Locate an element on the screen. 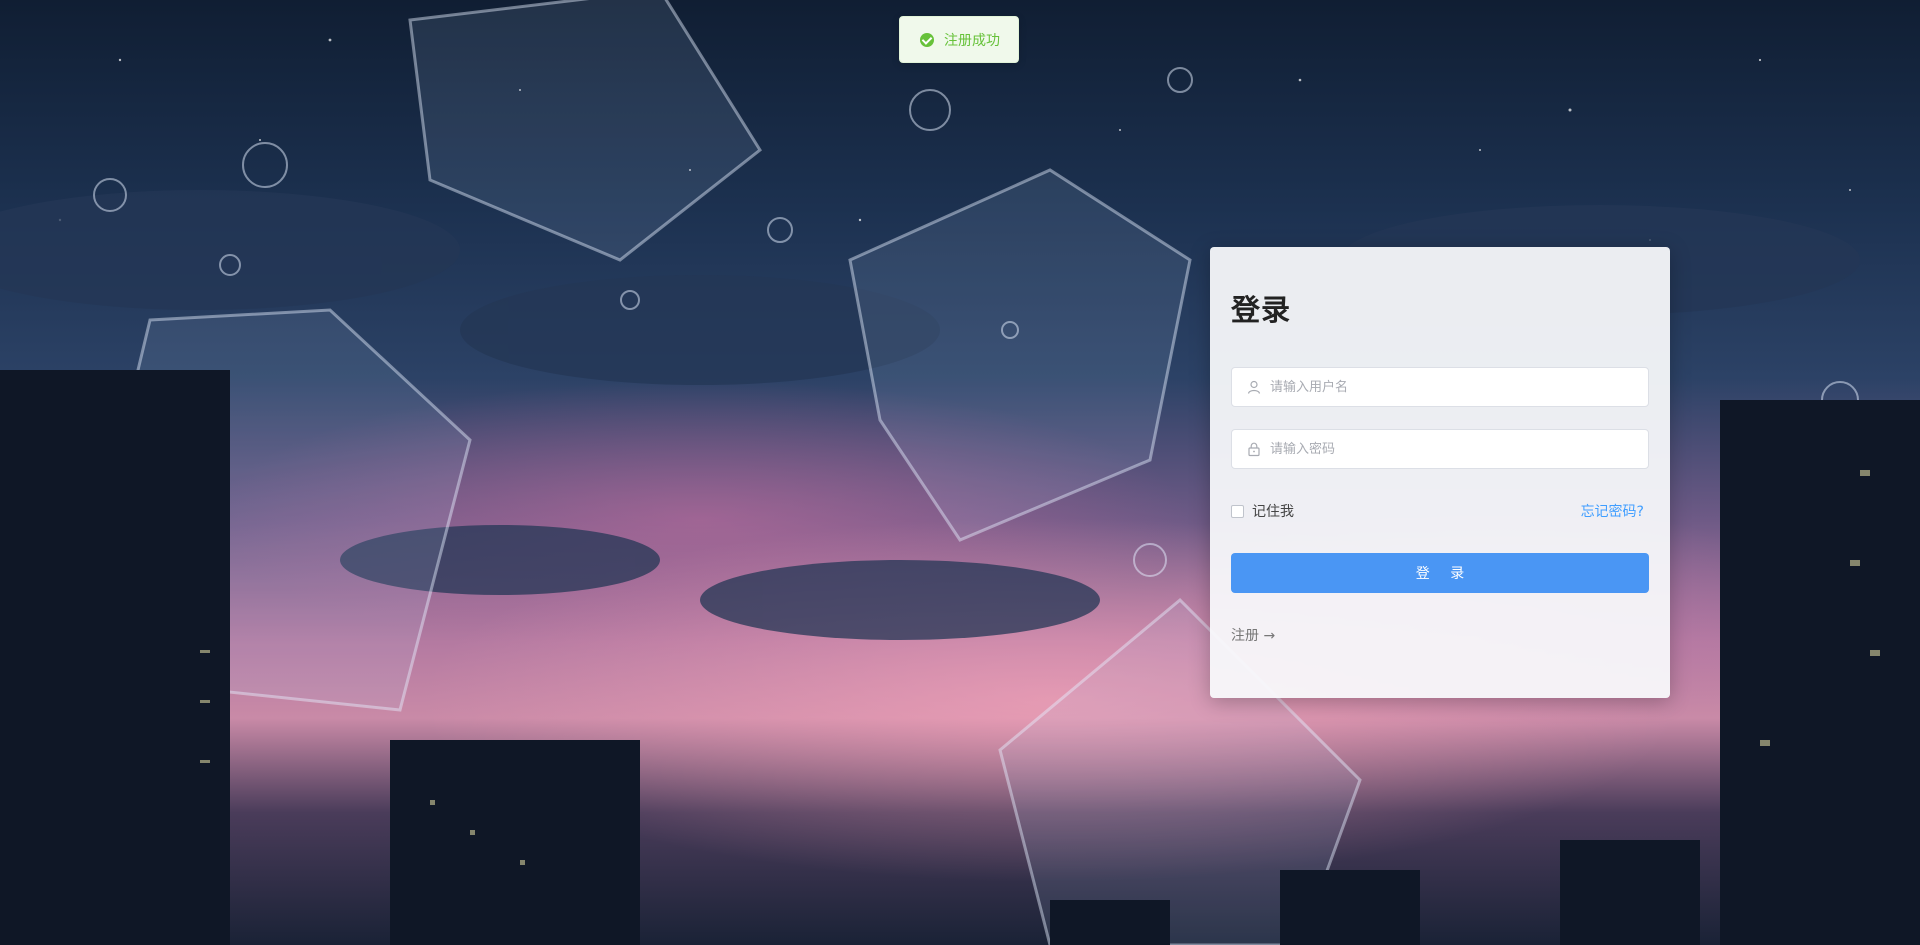  checkbox-box is located at coordinates (1237, 511).